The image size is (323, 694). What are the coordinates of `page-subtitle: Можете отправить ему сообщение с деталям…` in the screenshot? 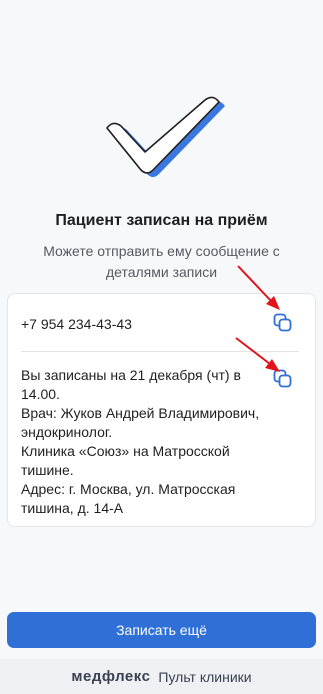 It's located at (161, 261).